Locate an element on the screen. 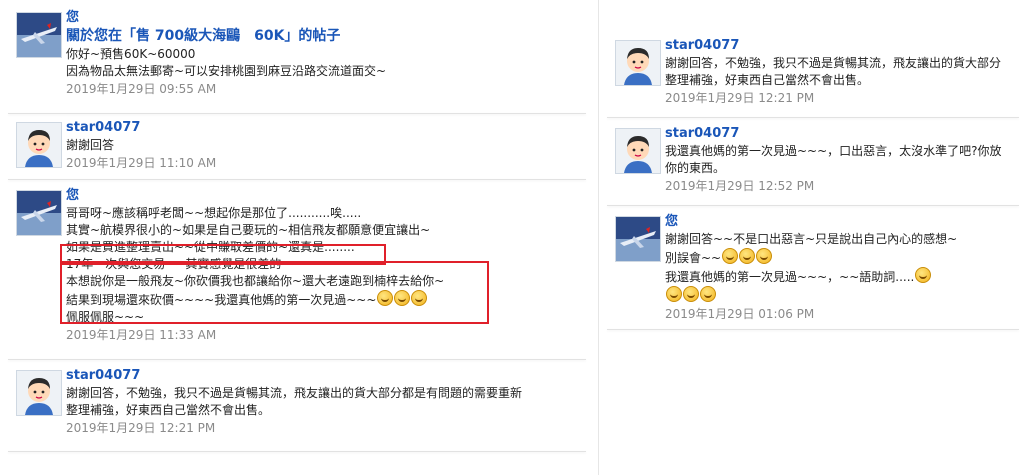  message-timestamp: 2019年1月29日 01:06 PM is located at coordinates (740, 314).